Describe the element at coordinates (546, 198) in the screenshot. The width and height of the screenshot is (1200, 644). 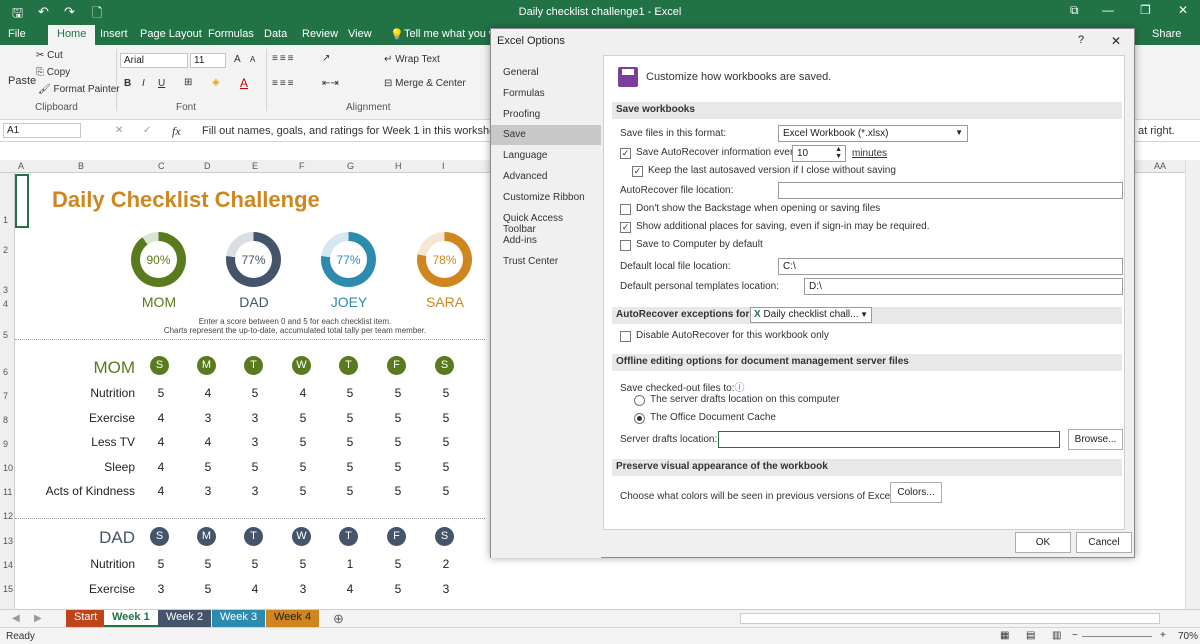
I see `options-nav-customize-ribbon: Customize Ribbon` at that location.